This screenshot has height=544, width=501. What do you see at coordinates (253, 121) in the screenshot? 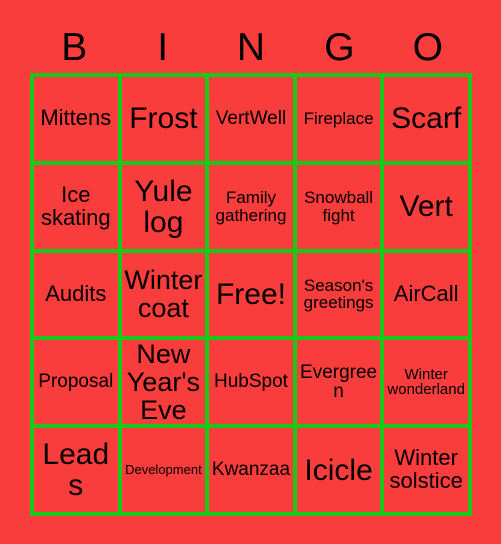
I see `bingo-cell: VertWell` at bounding box center [253, 121].